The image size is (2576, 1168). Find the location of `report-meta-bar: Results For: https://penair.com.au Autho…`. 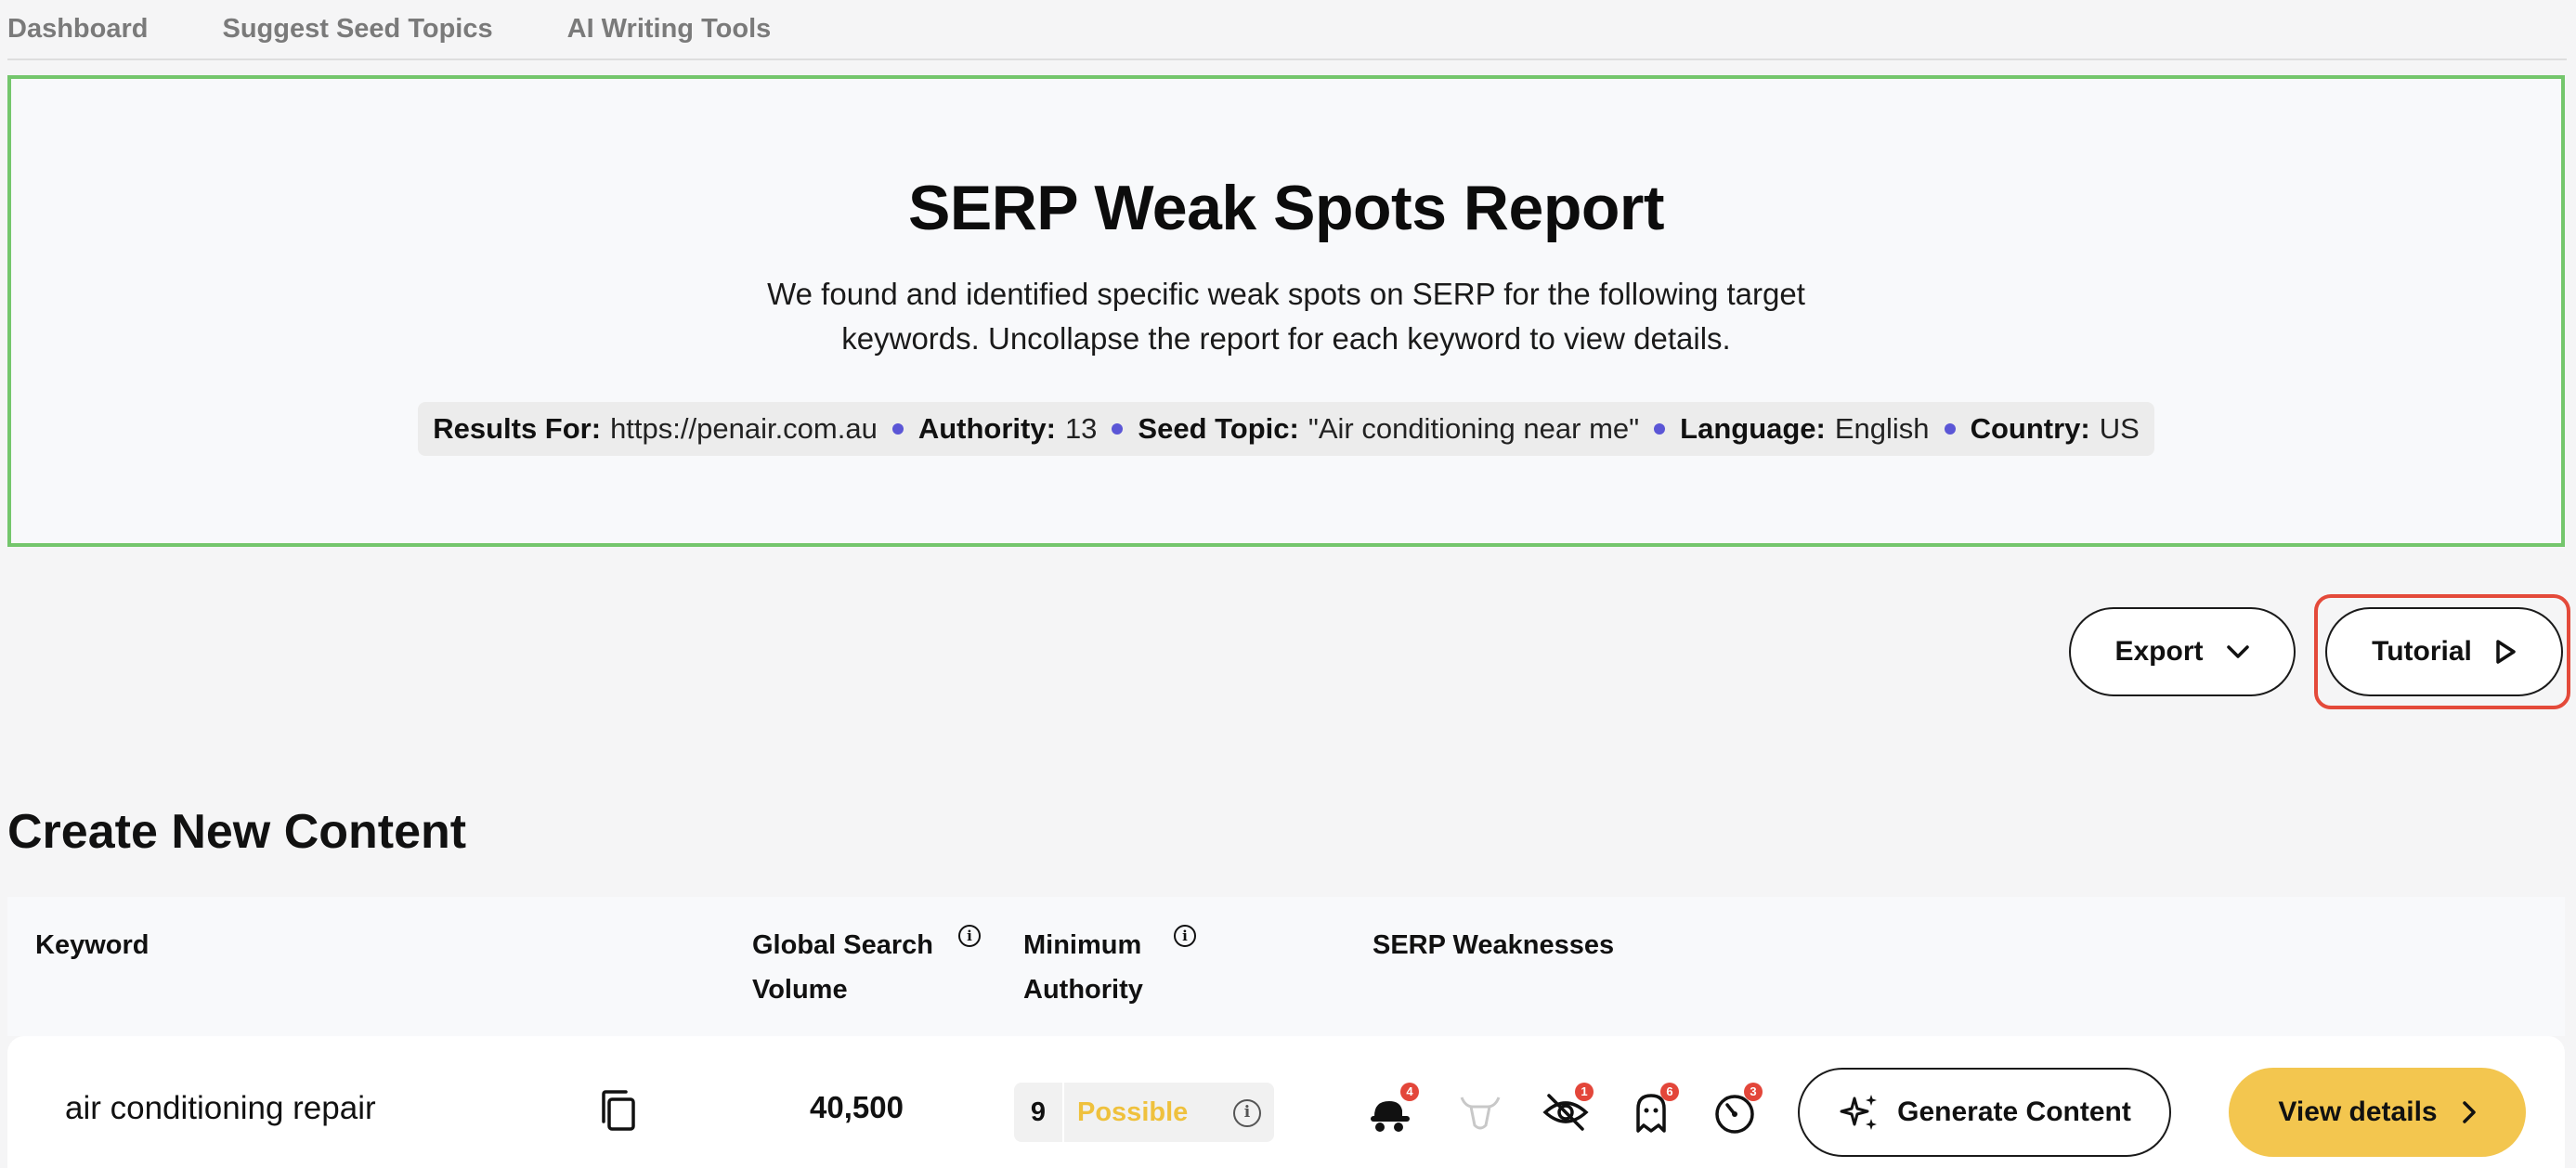

report-meta-bar: Results For: https://penair.com.au Autho… is located at coordinates (1286, 429).